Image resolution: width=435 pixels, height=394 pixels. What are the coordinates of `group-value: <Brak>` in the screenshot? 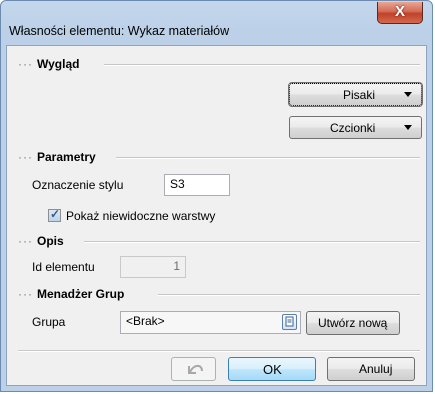 It's located at (145, 321).